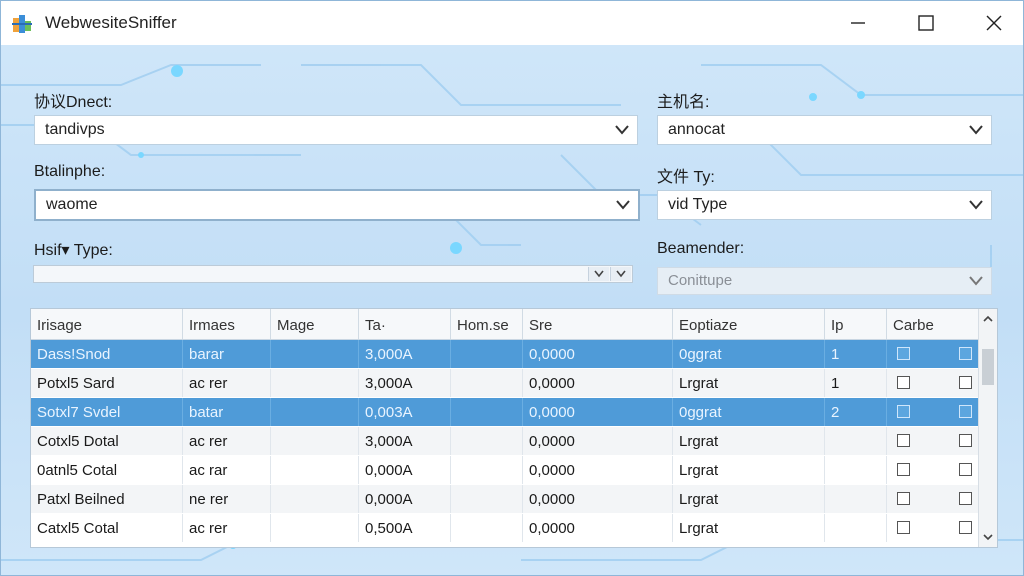 This screenshot has height=576, width=1024. Describe the element at coordinates (487, 324) in the screenshot. I see `column-header: Hom.se` at that location.